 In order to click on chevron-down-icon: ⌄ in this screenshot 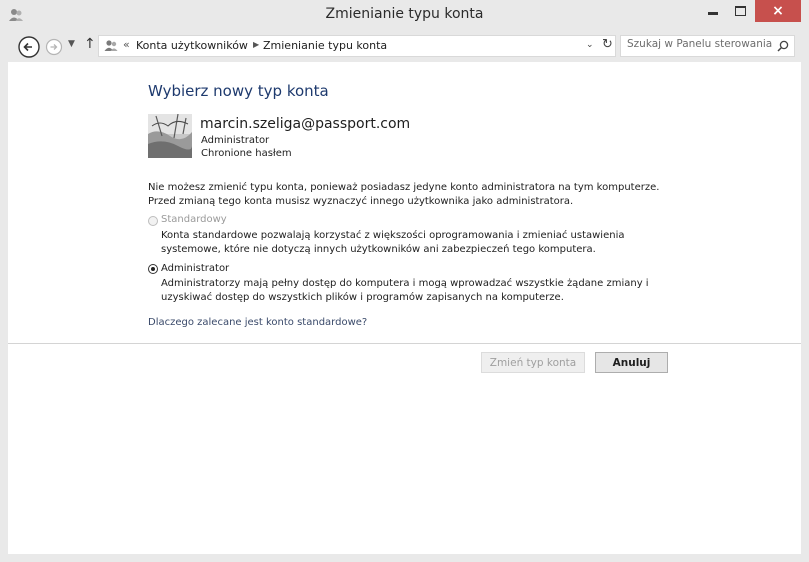, I will do `click(590, 45)`.